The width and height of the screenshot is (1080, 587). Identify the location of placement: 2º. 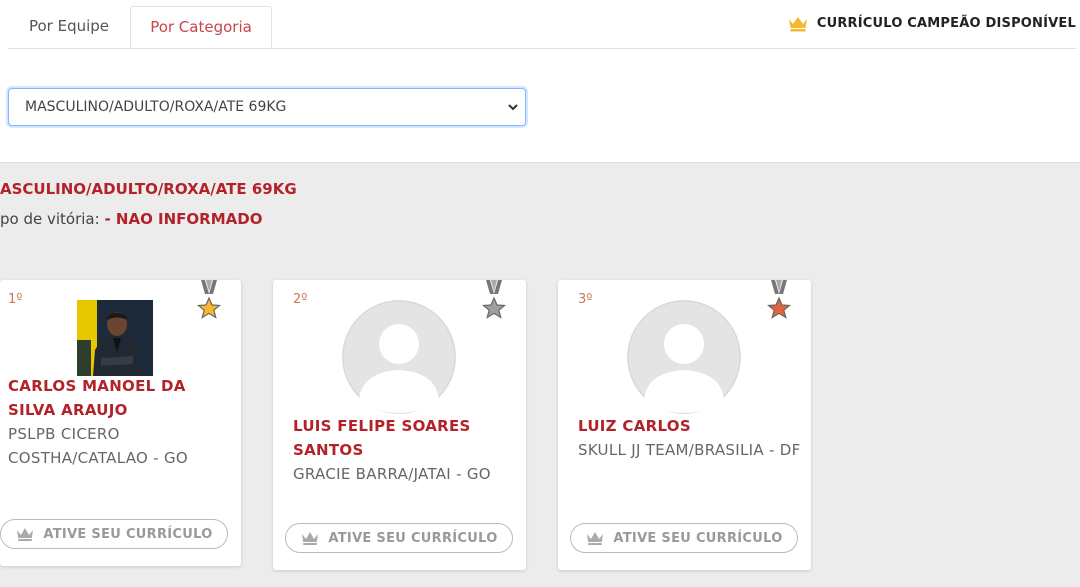
(300, 299).